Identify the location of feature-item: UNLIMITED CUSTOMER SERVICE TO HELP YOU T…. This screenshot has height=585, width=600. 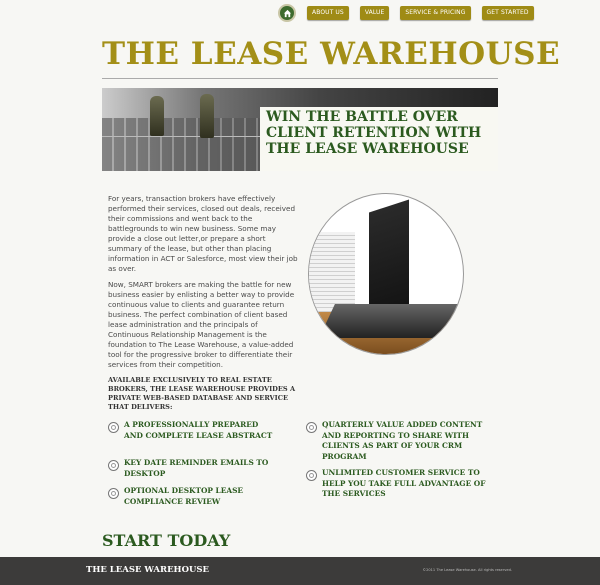
(401, 484).